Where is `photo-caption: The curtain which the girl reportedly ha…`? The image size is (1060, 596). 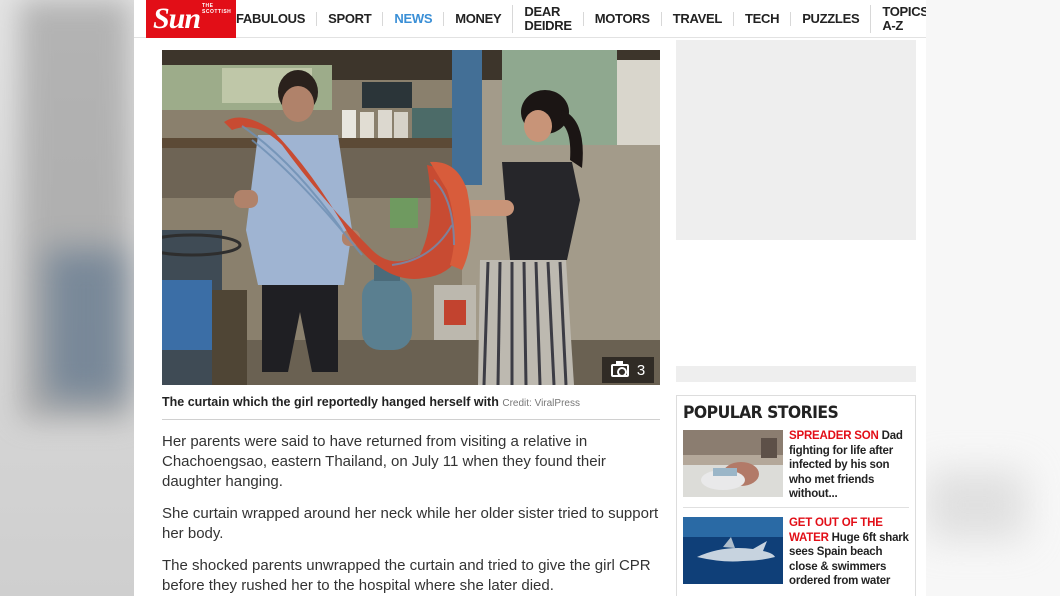 photo-caption: The curtain which the girl reportedly ha… is located at coordinates (411, 407).